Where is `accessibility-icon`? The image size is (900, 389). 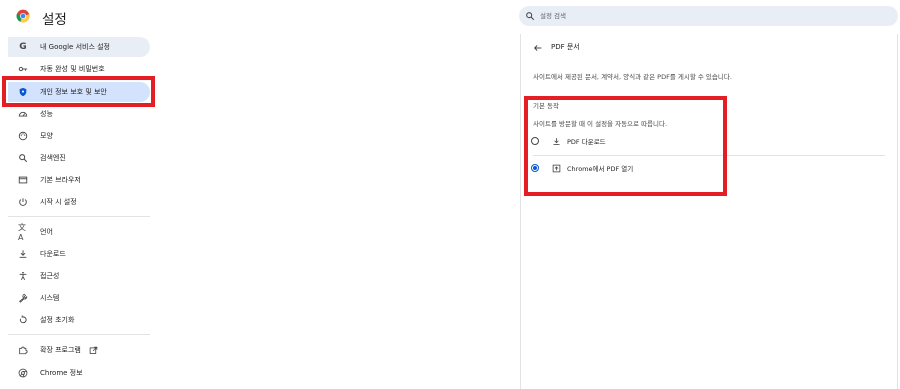
accessibility-icon is located at coordinates (23, 276).